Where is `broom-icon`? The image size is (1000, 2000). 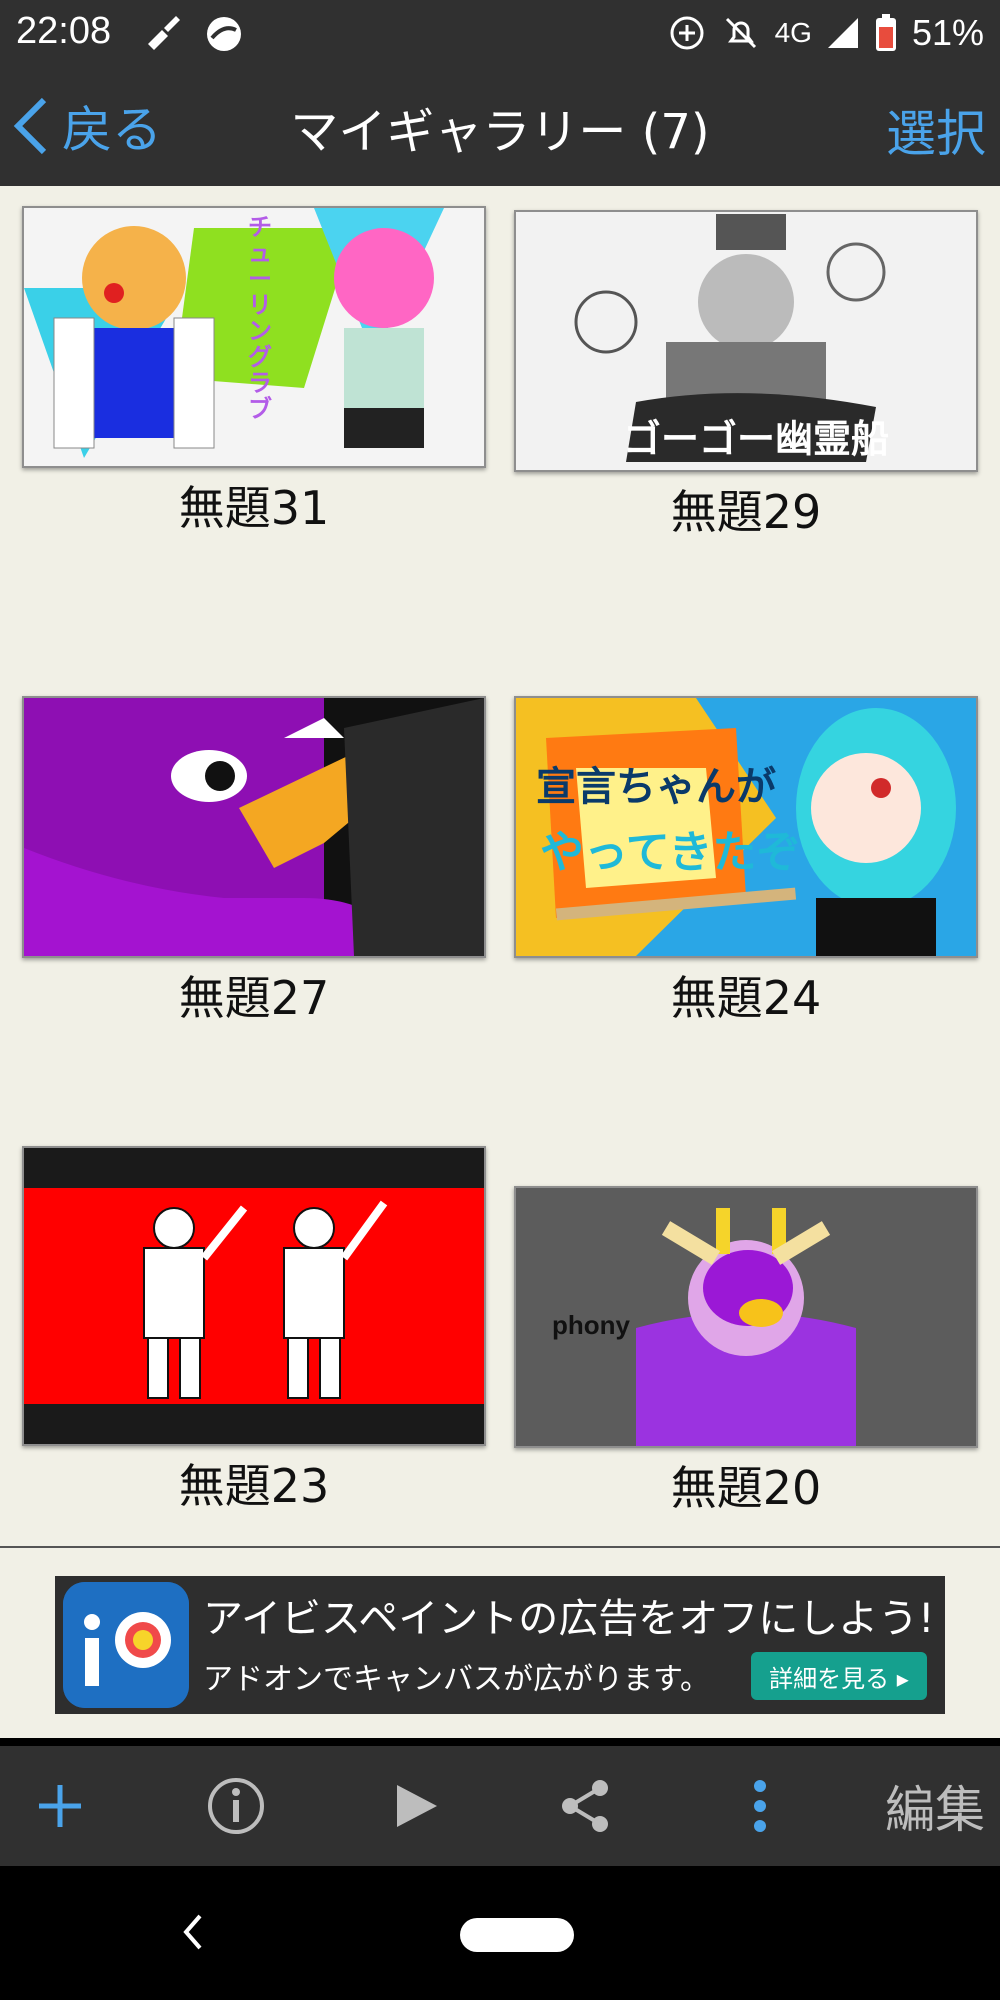 broom-icon is located at coordinates (164, 33).